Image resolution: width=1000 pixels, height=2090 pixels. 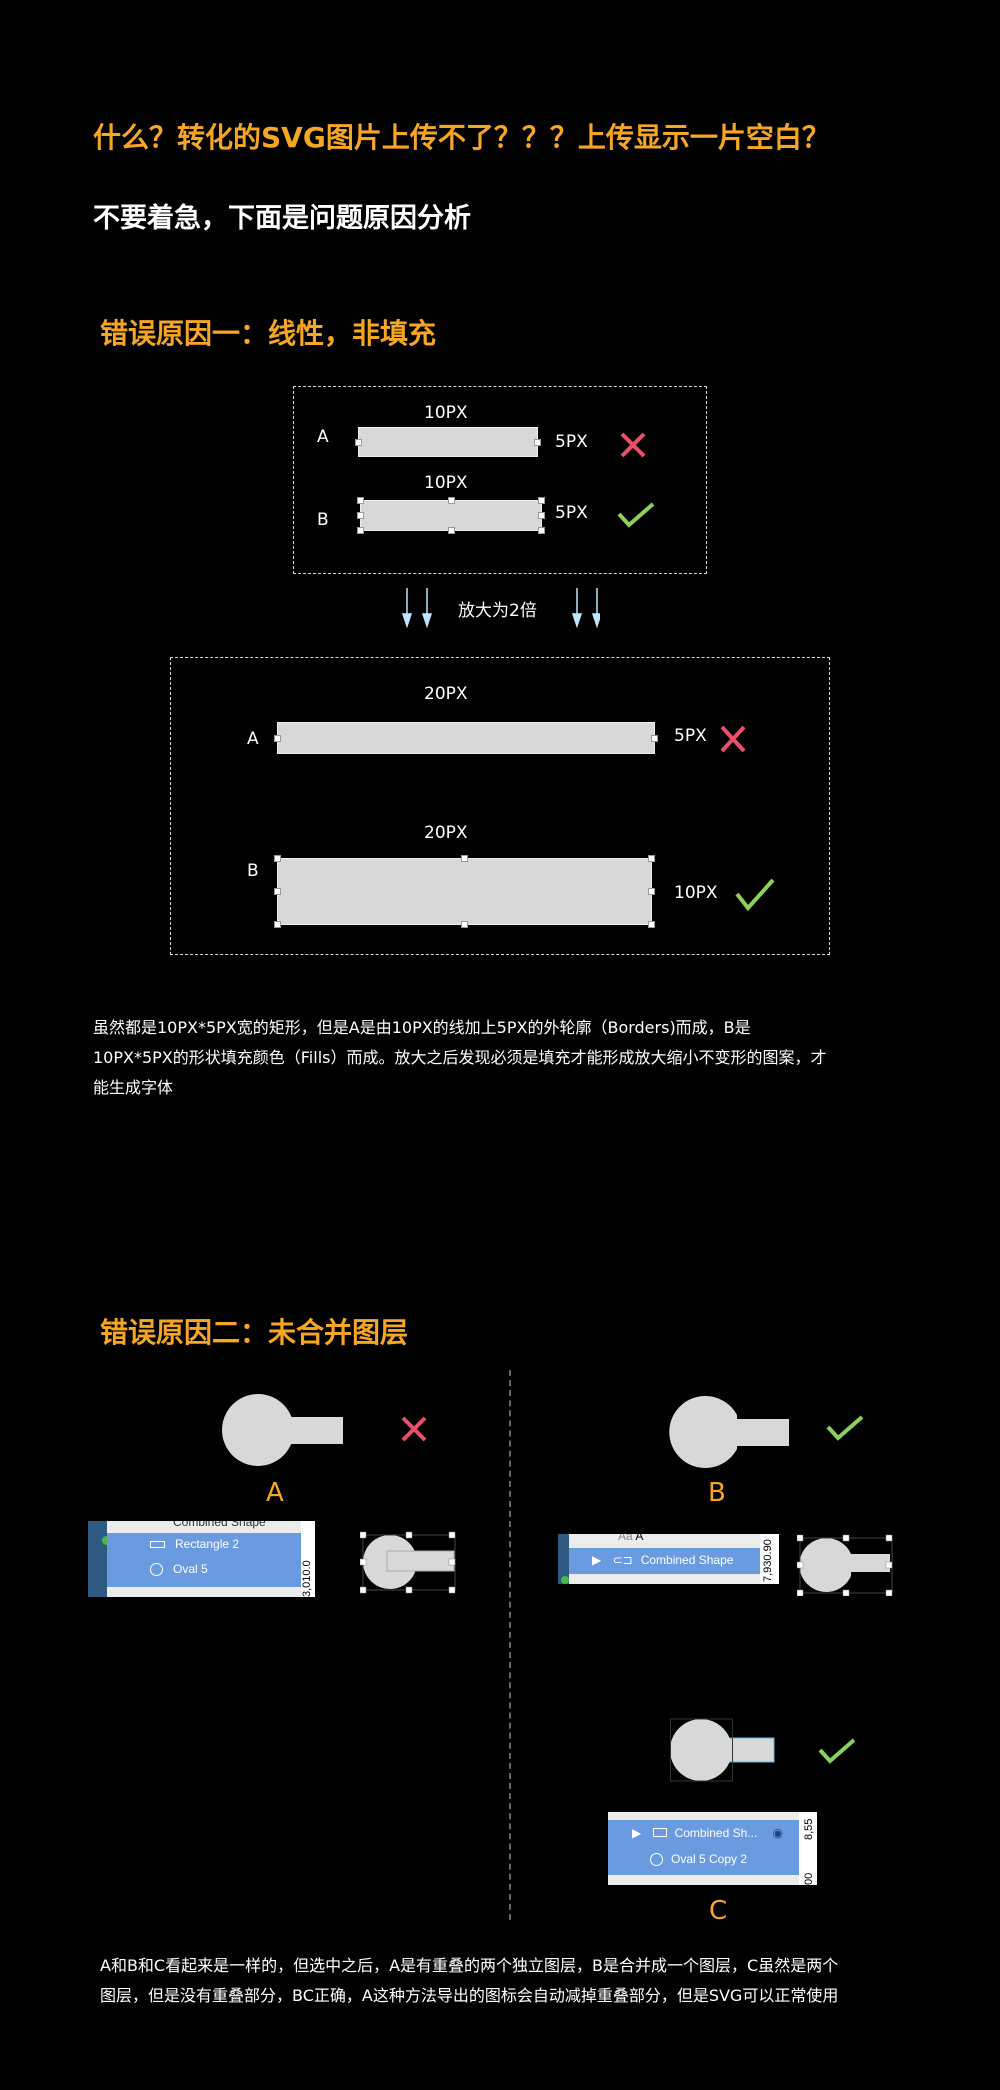 I want to click on after-b-width: 20PX, so click(x=446, y=833).